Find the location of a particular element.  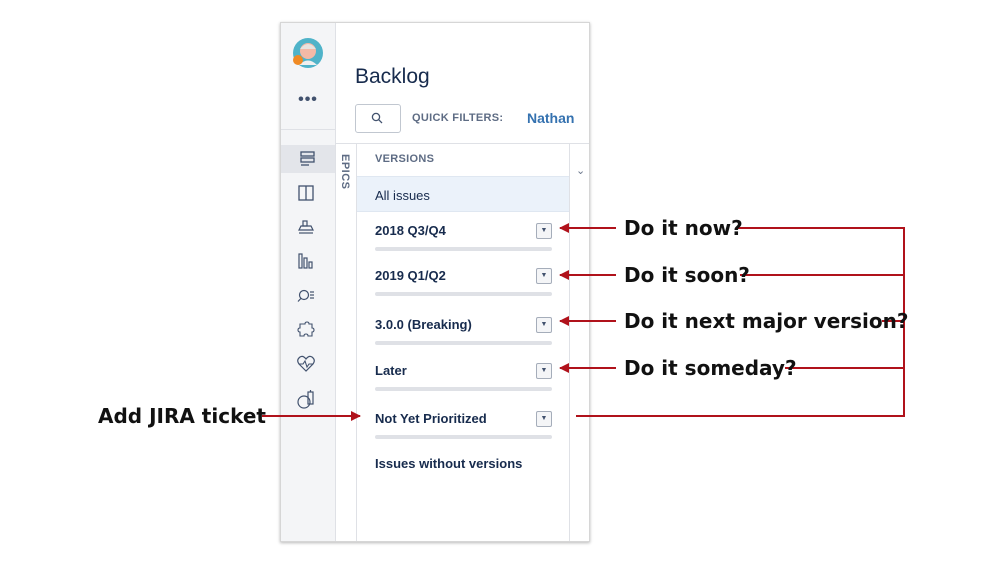

sidebar-item-board is located at coordinates (308, 195).